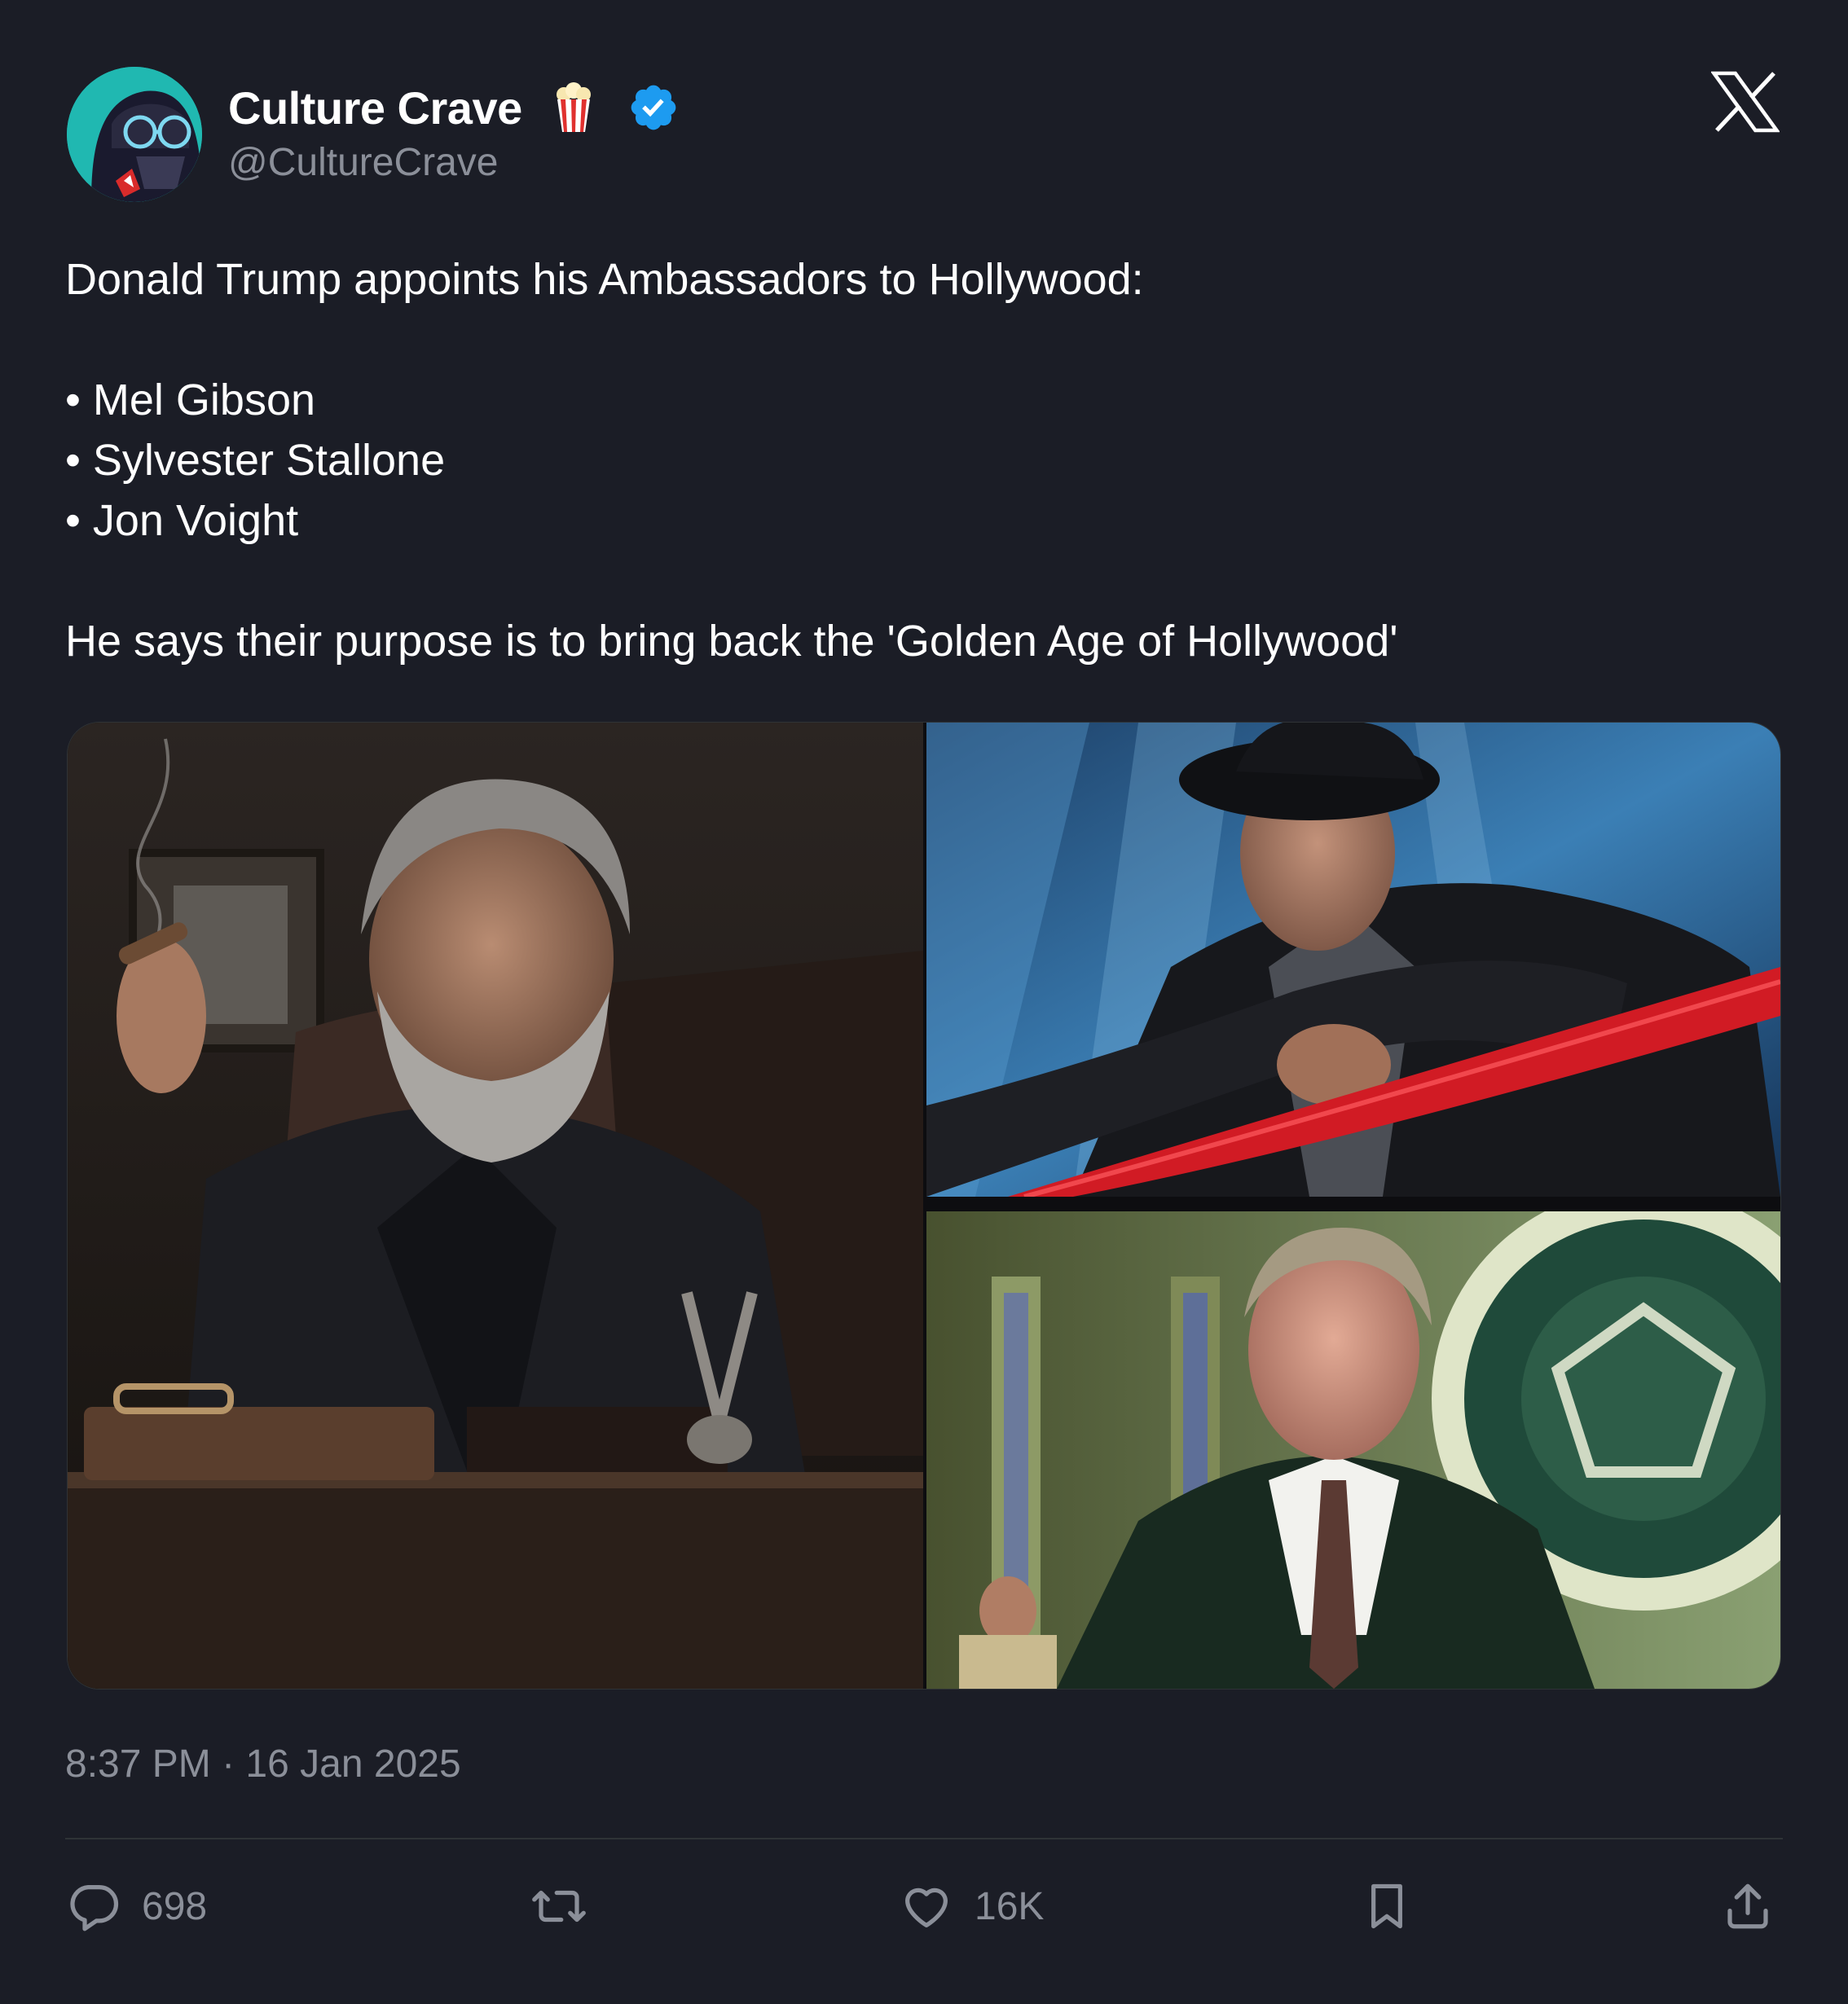 The height and width of the screenshot is (2004, 1848). Describe the element at coordinates (182, 520) in the screenshot. I see `list-item: • Jon Voight` at that location.